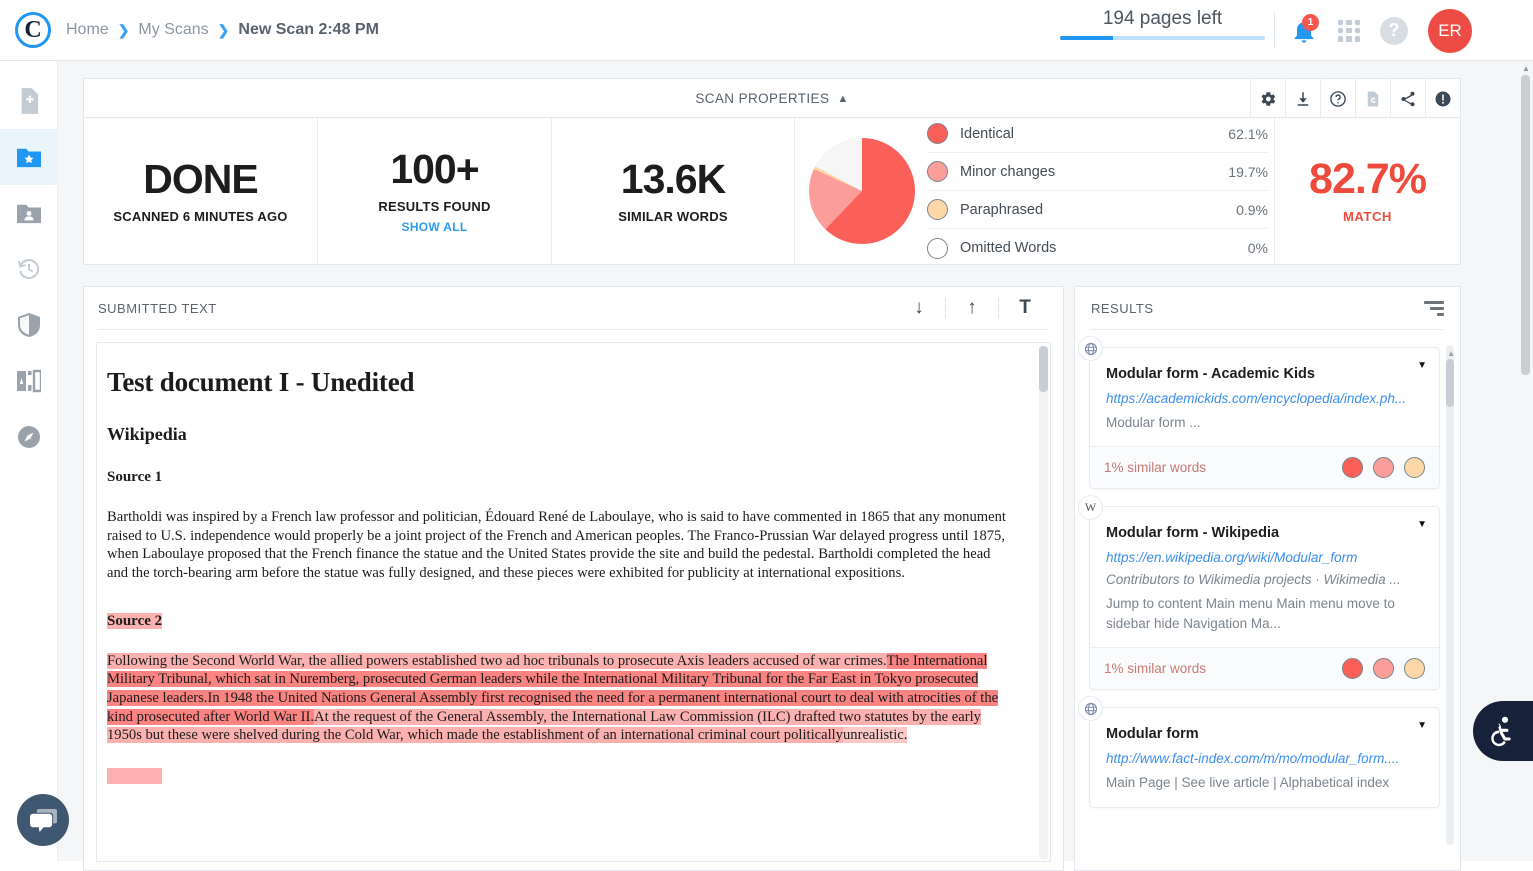  I want to click on sidebar-item-explore, so click(29, 437).